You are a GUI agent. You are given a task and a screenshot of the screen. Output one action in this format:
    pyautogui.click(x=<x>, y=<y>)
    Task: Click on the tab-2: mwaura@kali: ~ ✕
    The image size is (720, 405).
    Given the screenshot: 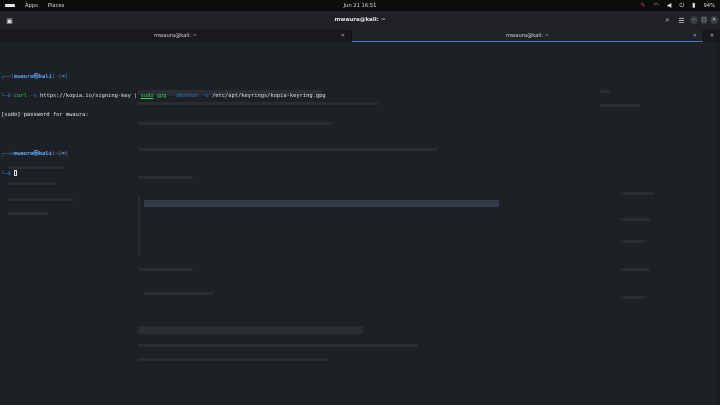 What is the action you would take?
    pyautogui.click(x=528, y=36)
    